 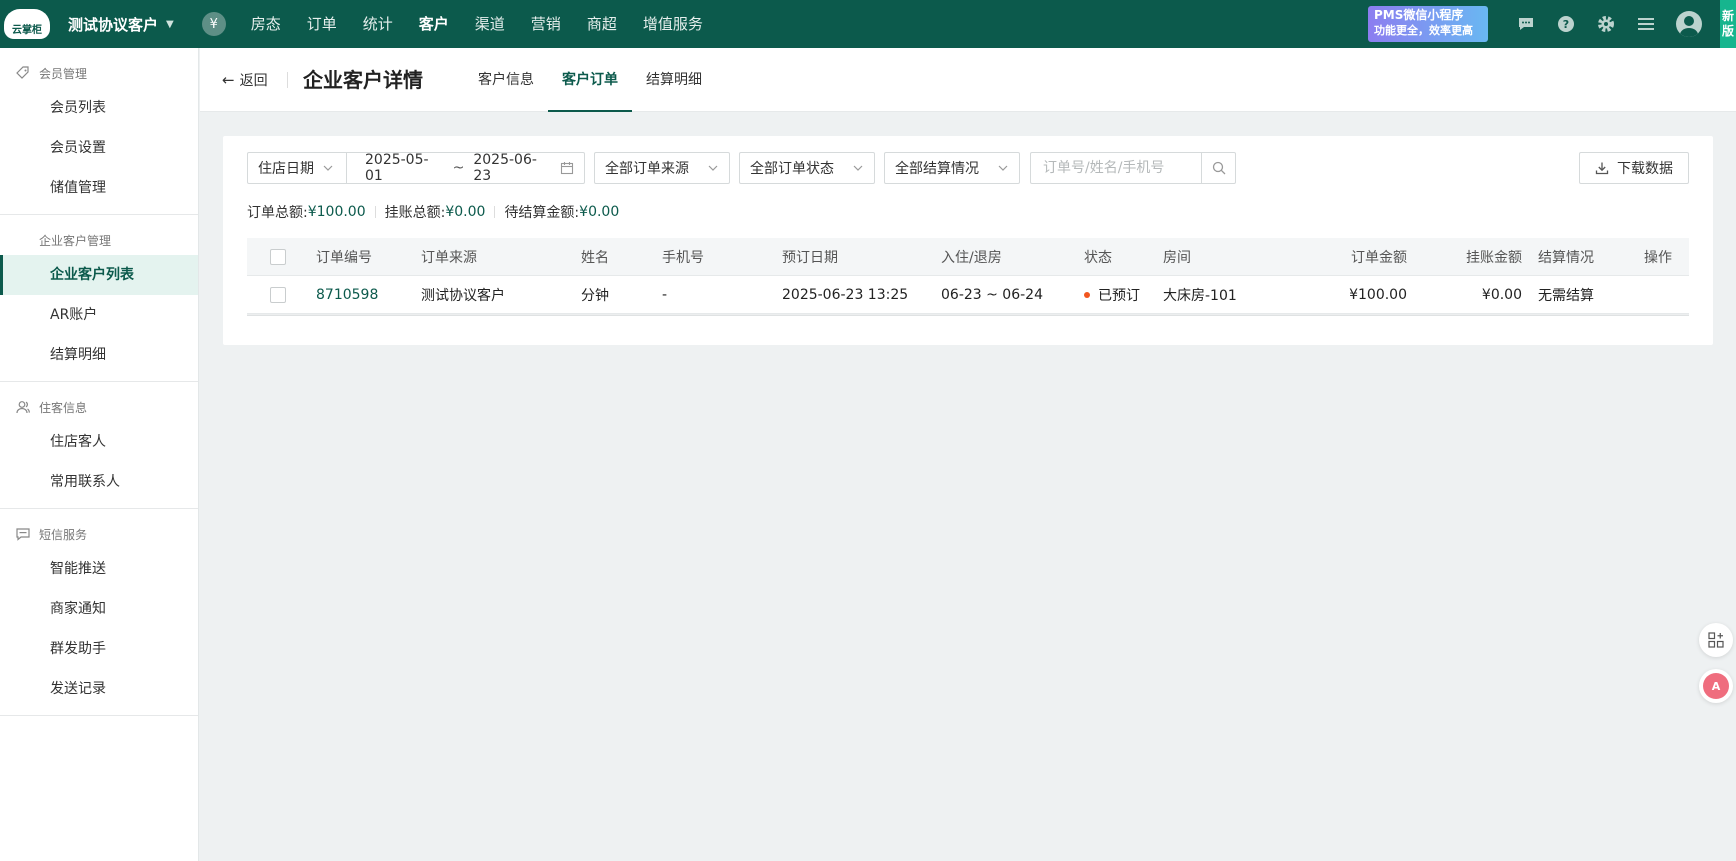 I want to click on nav-item-marketing: 营销, so click(x=546, y=24).